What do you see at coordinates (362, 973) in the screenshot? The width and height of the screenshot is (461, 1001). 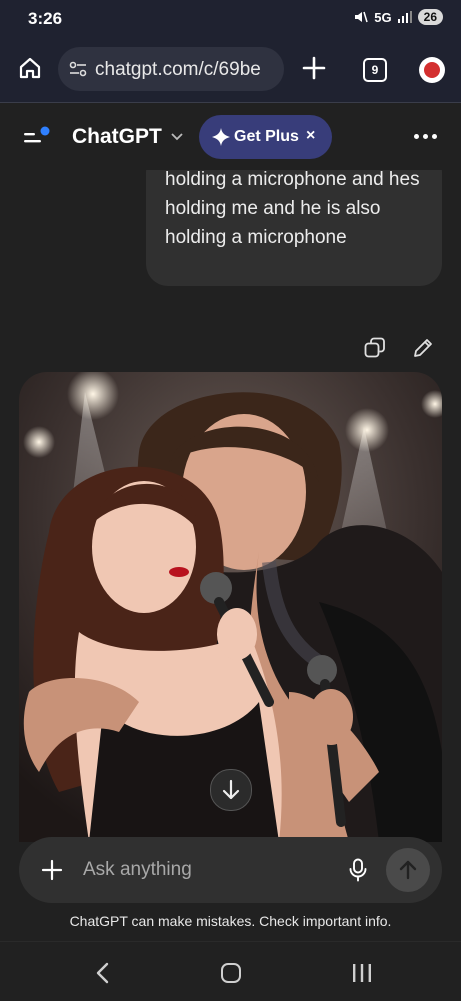 I see `nav-recents-icon` at bounding box center [362, 973].